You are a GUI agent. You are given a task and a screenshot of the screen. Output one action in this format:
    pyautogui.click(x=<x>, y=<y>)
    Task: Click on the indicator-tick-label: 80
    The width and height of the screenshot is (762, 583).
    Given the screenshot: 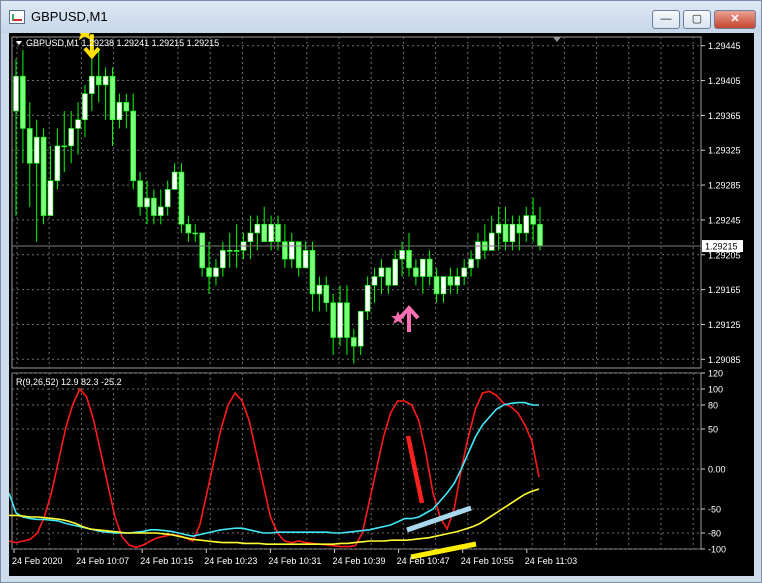 What is the action you would take?
    pyautogui.click(x=713, y=406)
    